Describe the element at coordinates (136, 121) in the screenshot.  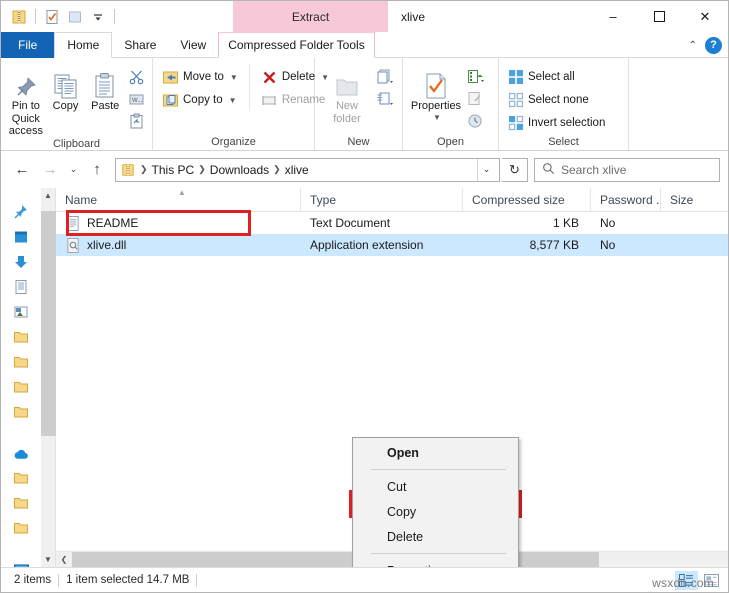
I see `paste-shortcut-icon` at that location.